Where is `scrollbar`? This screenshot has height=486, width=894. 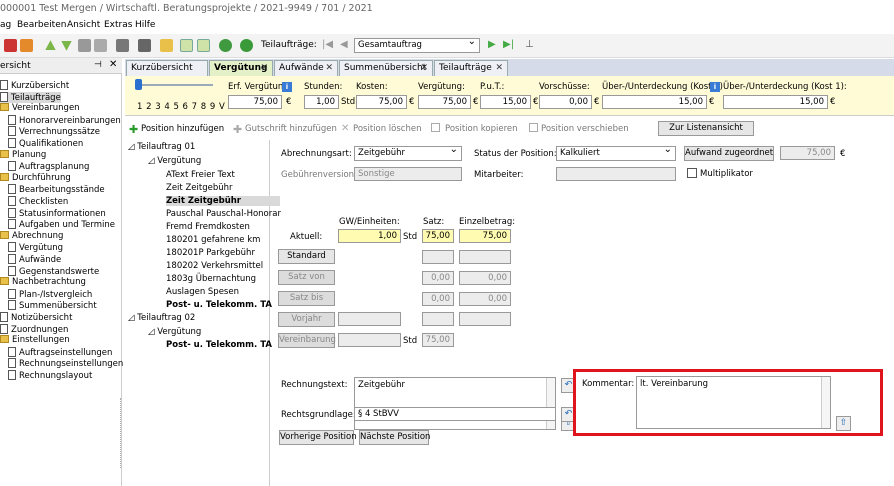
scrollbar is located at coordinates (550, 403).